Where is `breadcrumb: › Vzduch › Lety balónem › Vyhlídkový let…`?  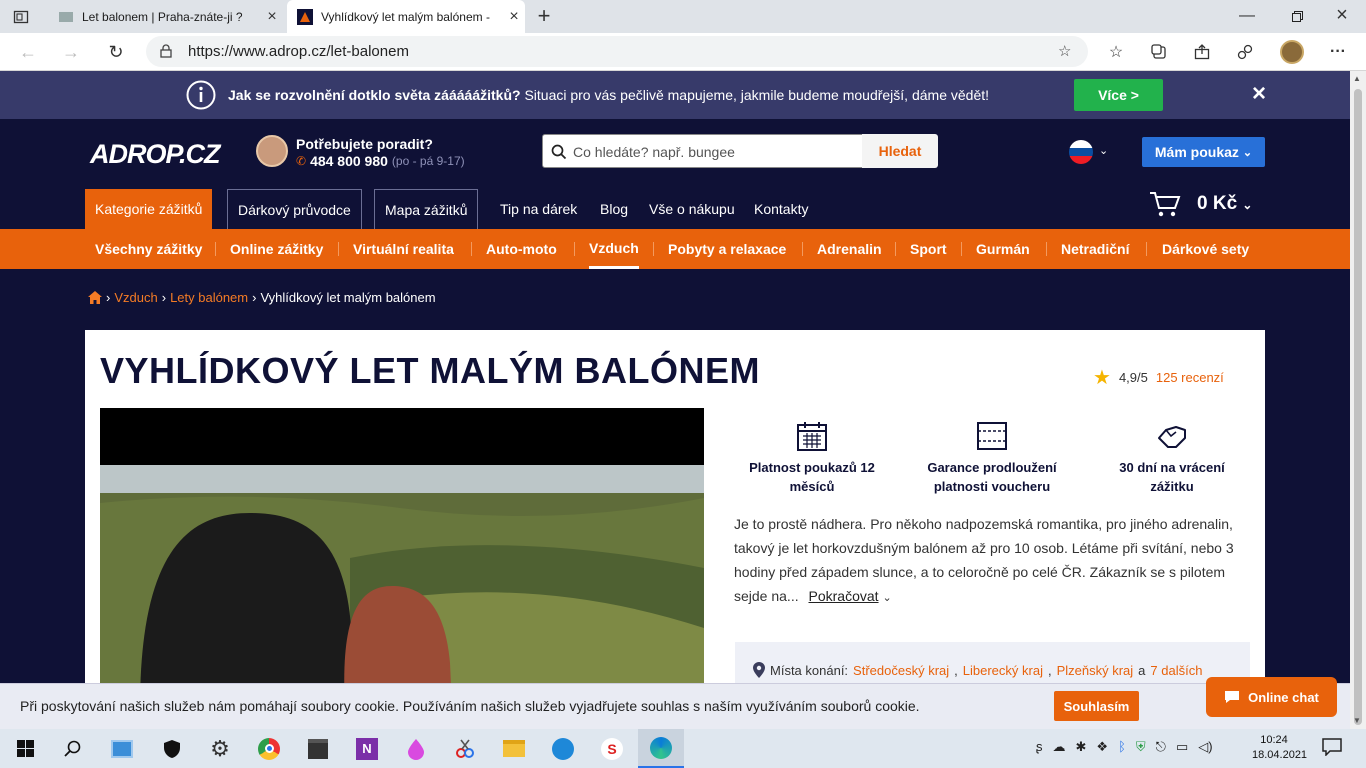
breadcrumb: › Vzduch › Lety balónem › Vyhlídkový let… is located at coordinates (262, 297).